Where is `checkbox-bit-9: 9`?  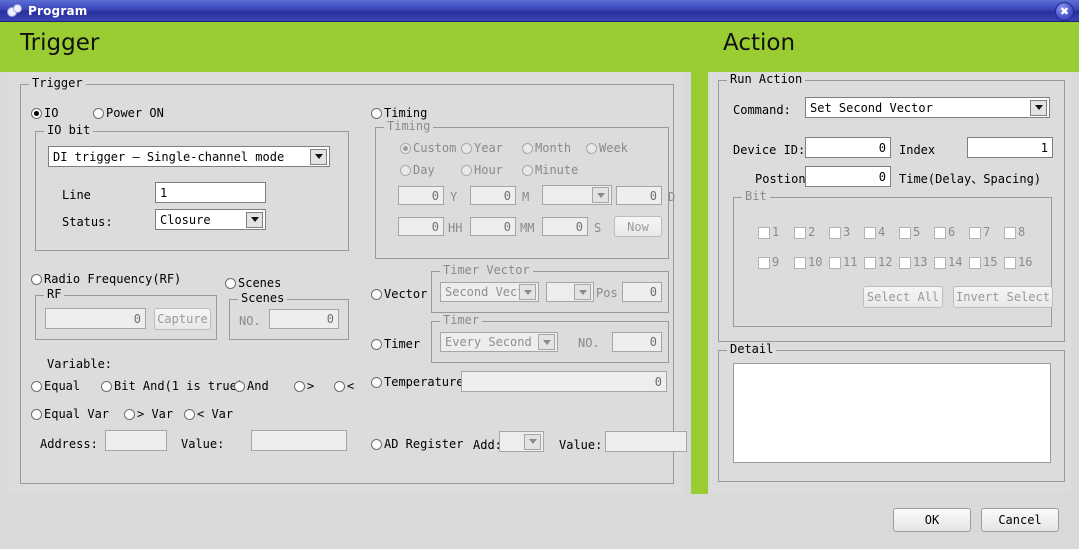 checkbox-bit-9: 9 is located at coordinates (768, 262).